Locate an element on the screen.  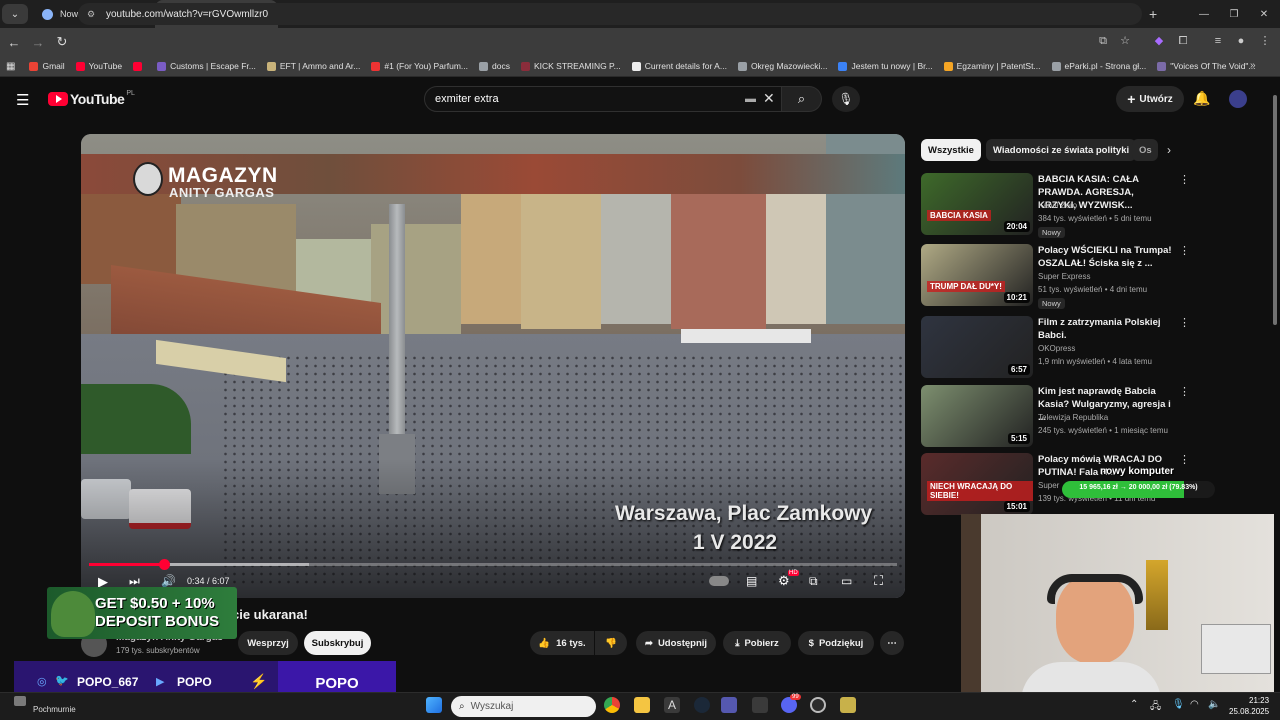
restore-button: ❐ is located at coordinates (1234, 14).